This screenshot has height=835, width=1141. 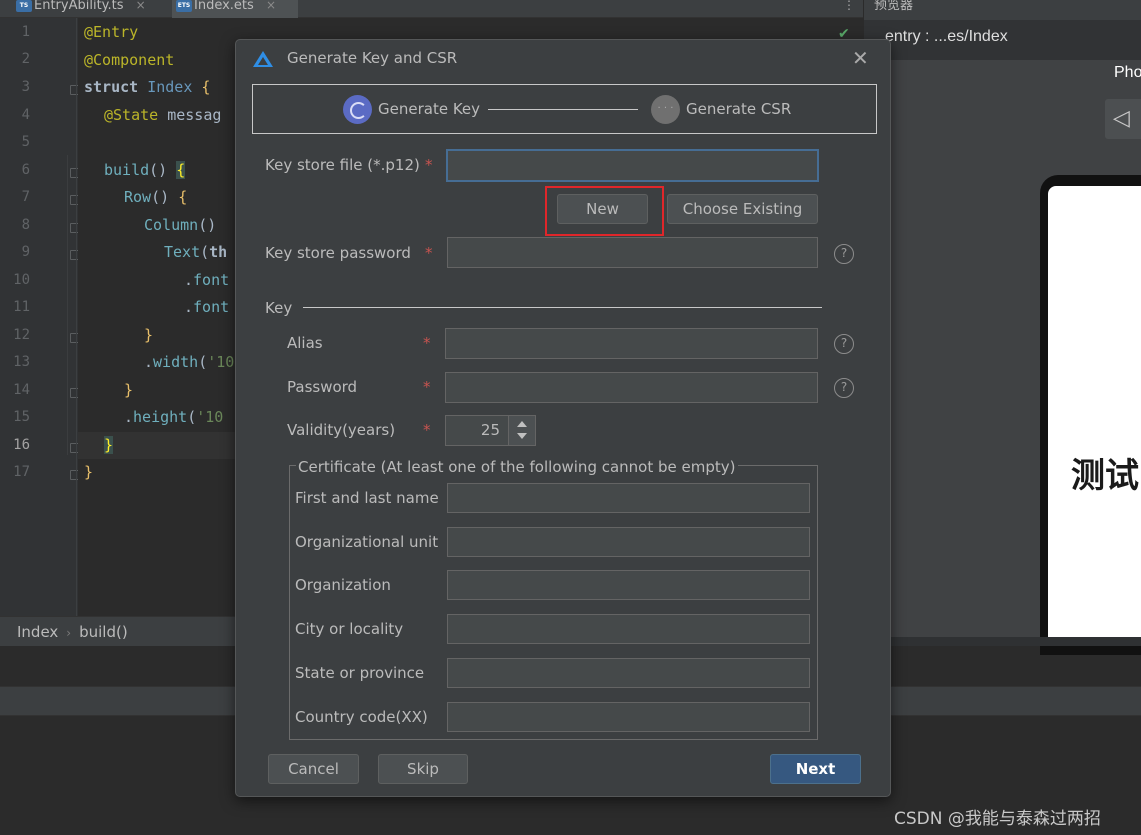 What do you see at coordinates (522, 436) in the screenshot?
I see `arrow-down-icon` at bounding box center [522, 436].